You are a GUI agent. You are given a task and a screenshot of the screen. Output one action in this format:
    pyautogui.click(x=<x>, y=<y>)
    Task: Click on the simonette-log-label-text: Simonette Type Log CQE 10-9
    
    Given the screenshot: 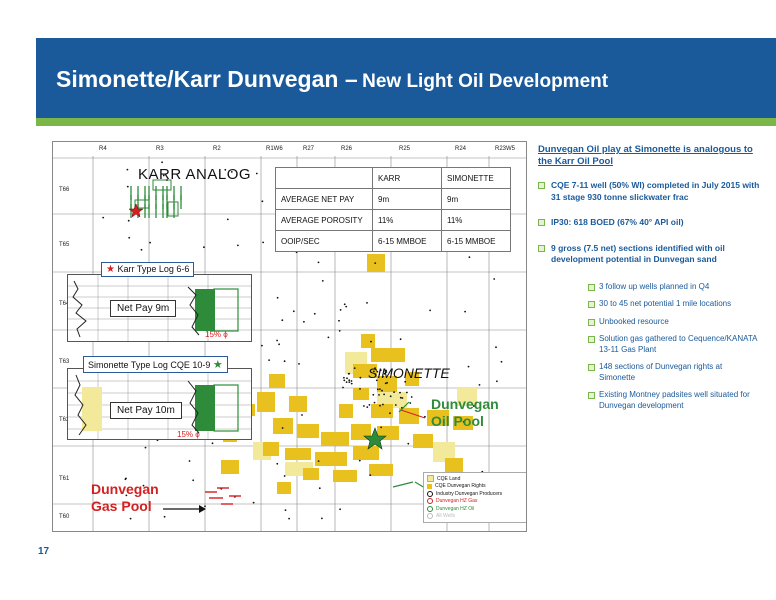 What is the action you would take?
    pyautogui.click(x=149, y=365)
    